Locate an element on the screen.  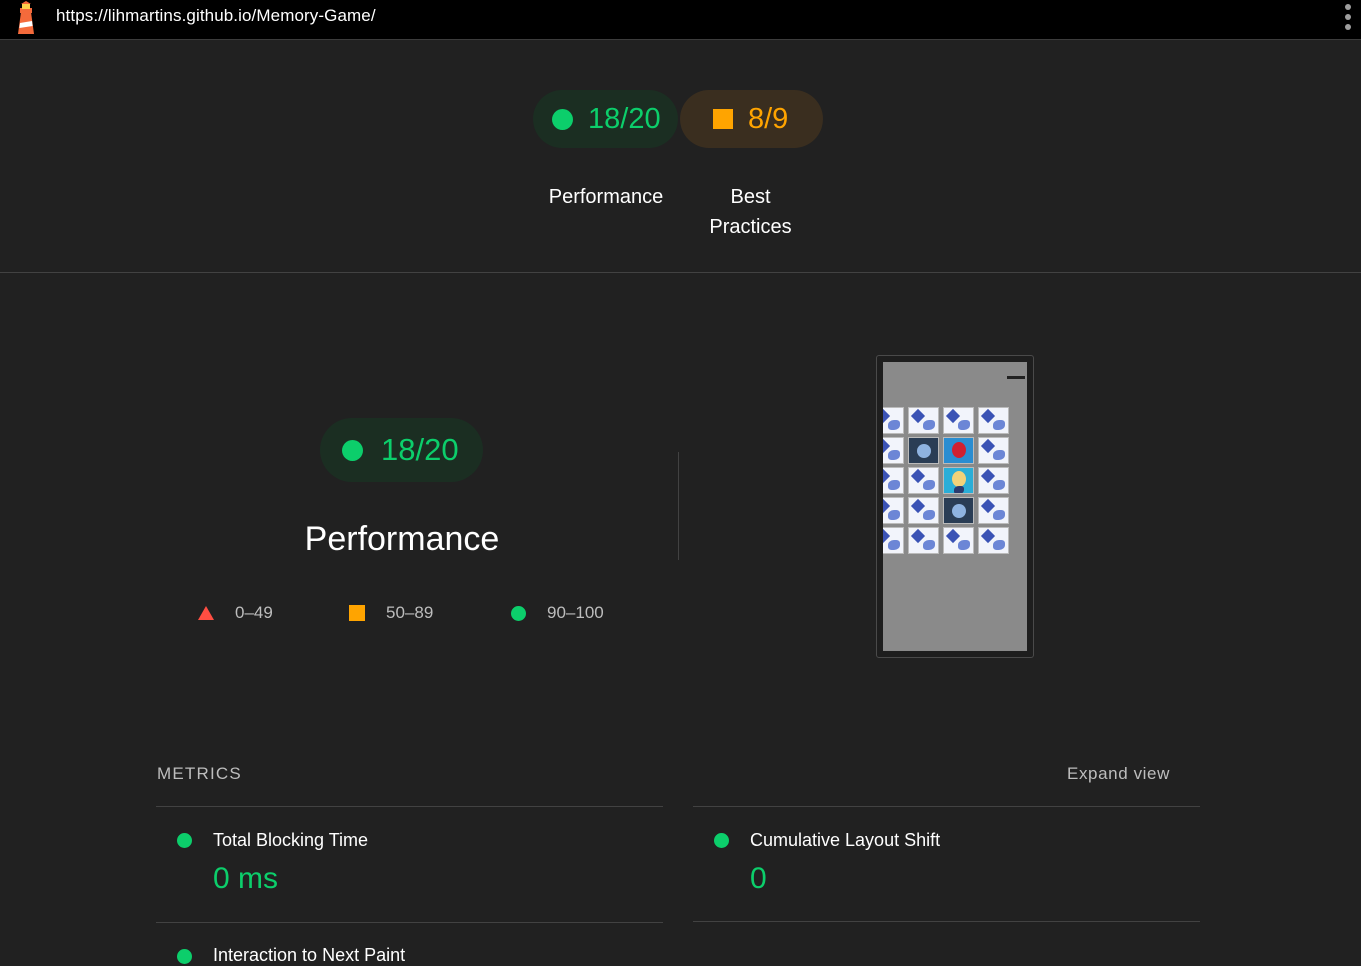
expand-view-button: Expand view is located at coordinates (1118, 774).